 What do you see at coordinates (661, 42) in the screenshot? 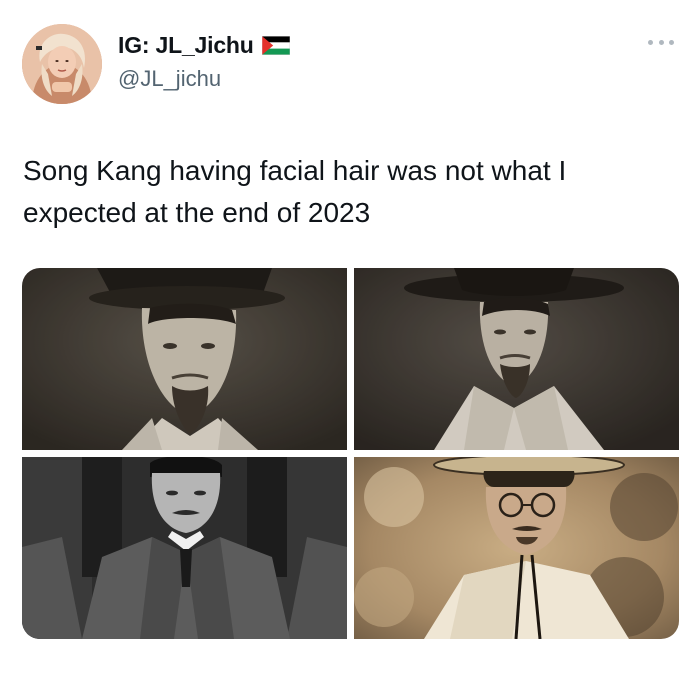
I see `more-dots-icon` at bounding box center [661, 42].